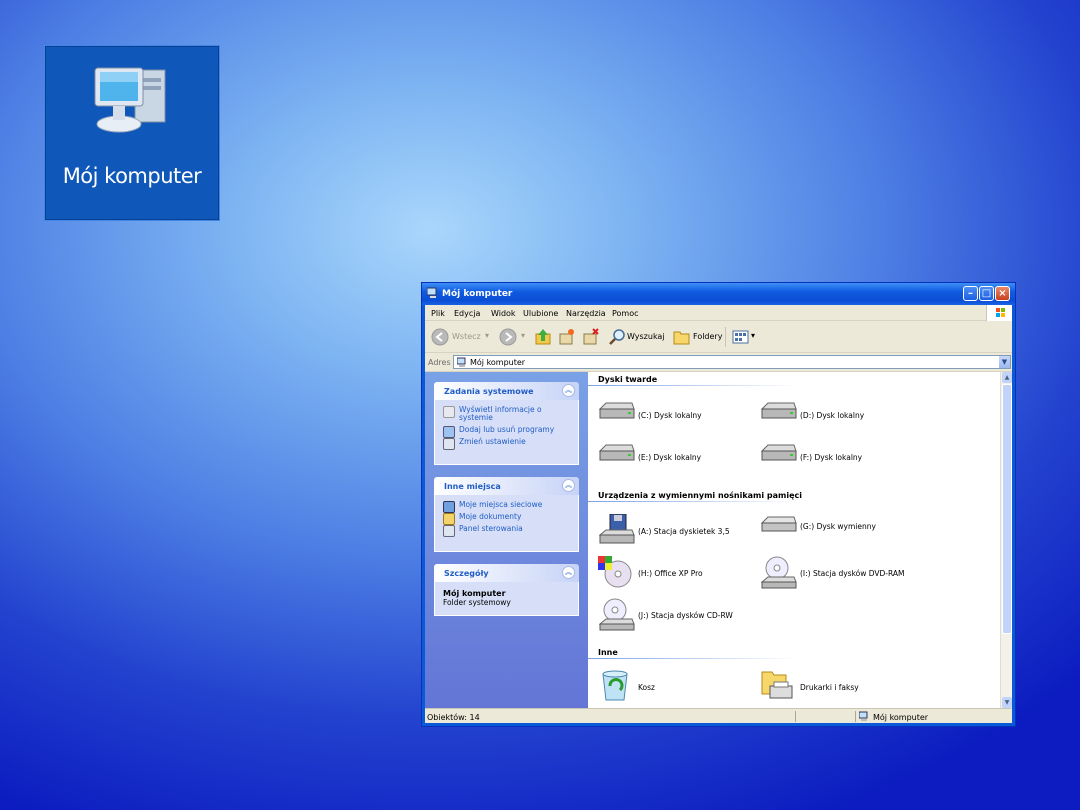  What do you see at coordinates (506, 507) in the screenshot?
I see `place-link-network: Moje miejsca sieciowe` at bounding box center [506, 507].